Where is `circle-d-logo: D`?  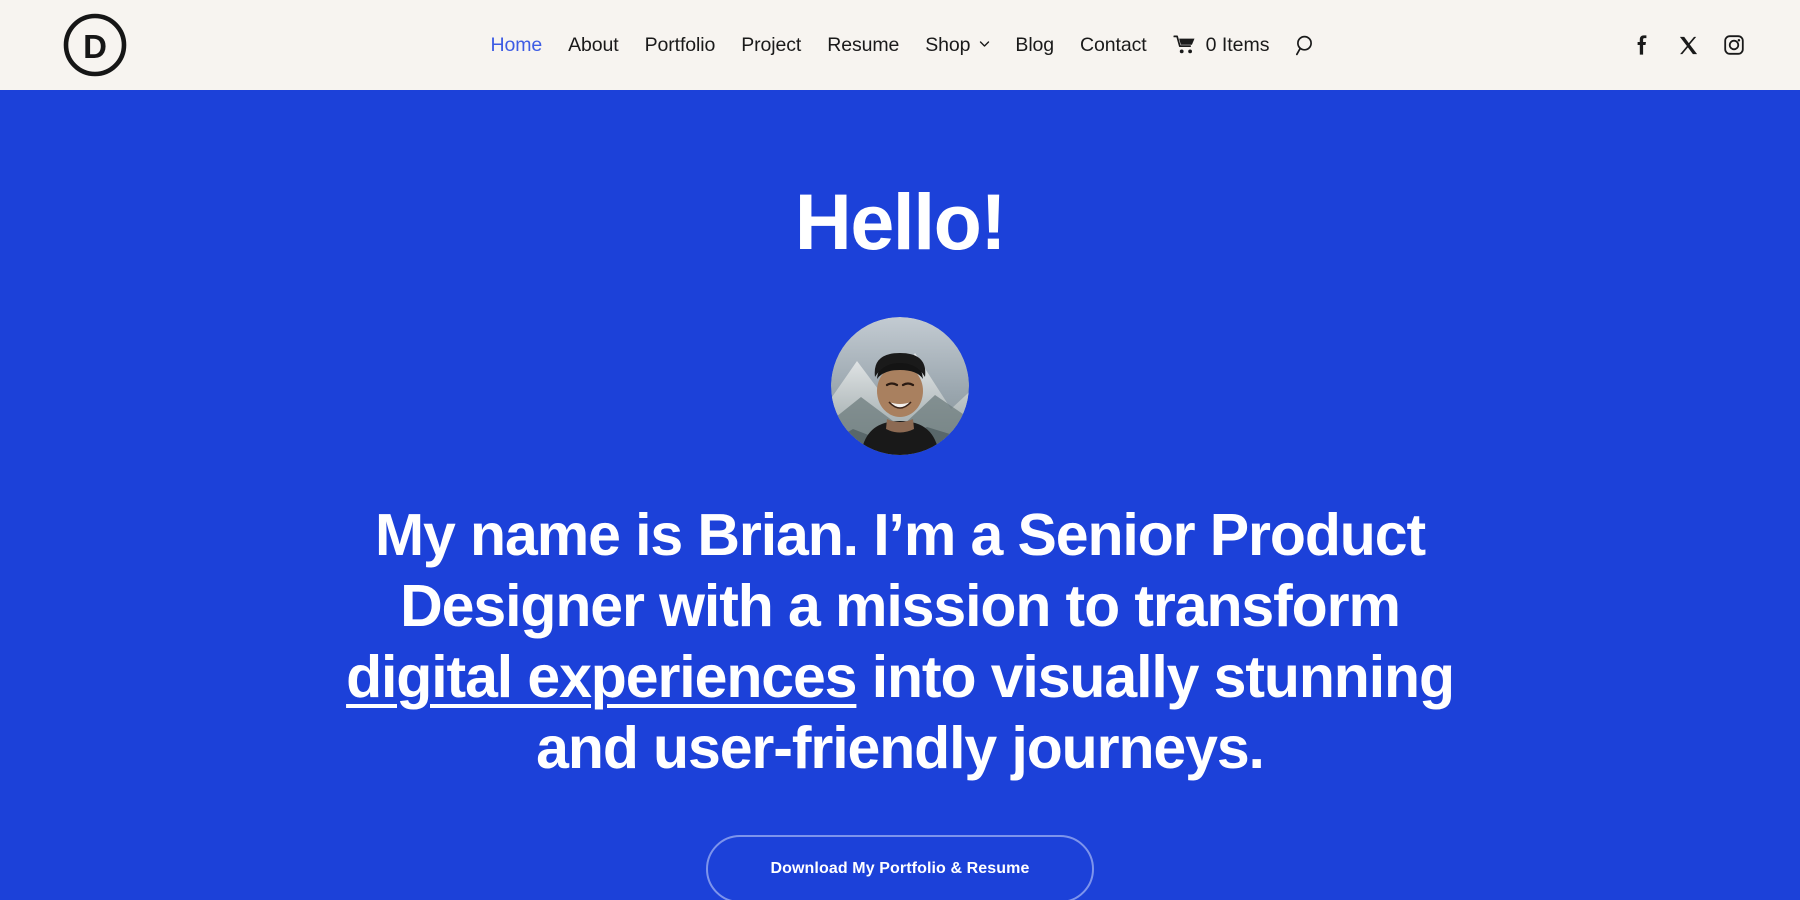
circle-d-logo: D is located at coordinates (95, 45).